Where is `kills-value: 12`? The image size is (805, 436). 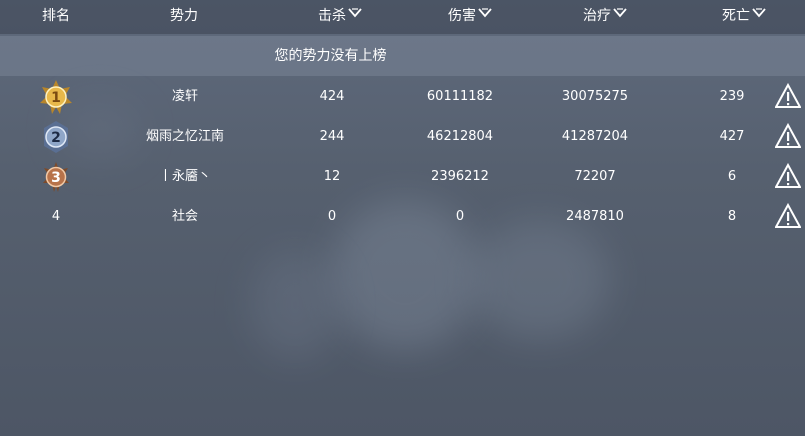 kills-value: 12 is located at coordinates (332, 176).